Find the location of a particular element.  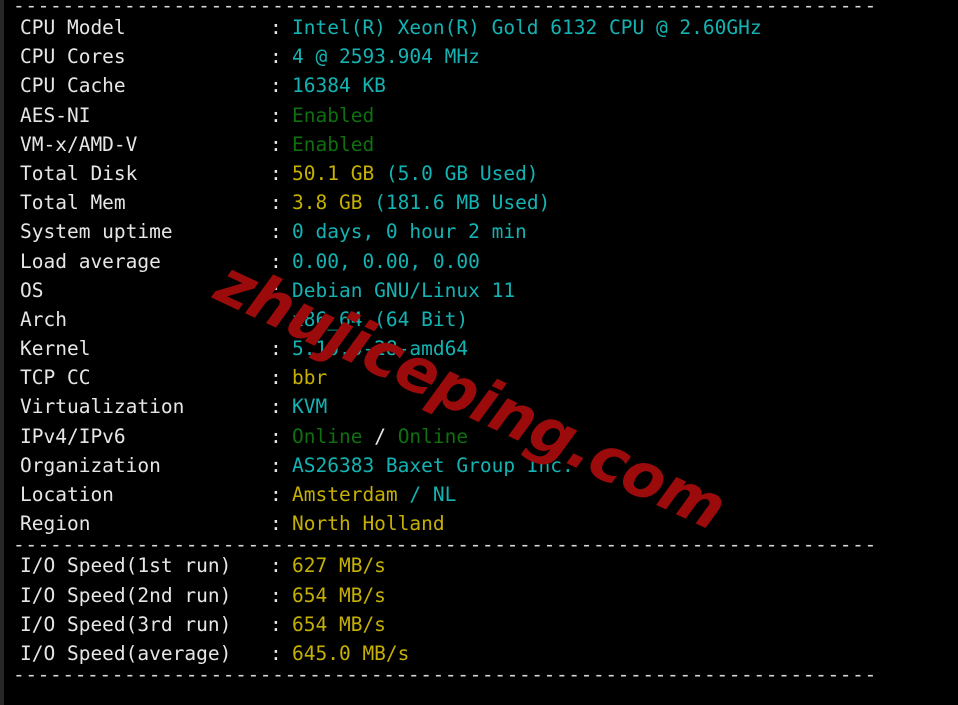

info-value: 627 MB/s is located at coordinates (339, 566).